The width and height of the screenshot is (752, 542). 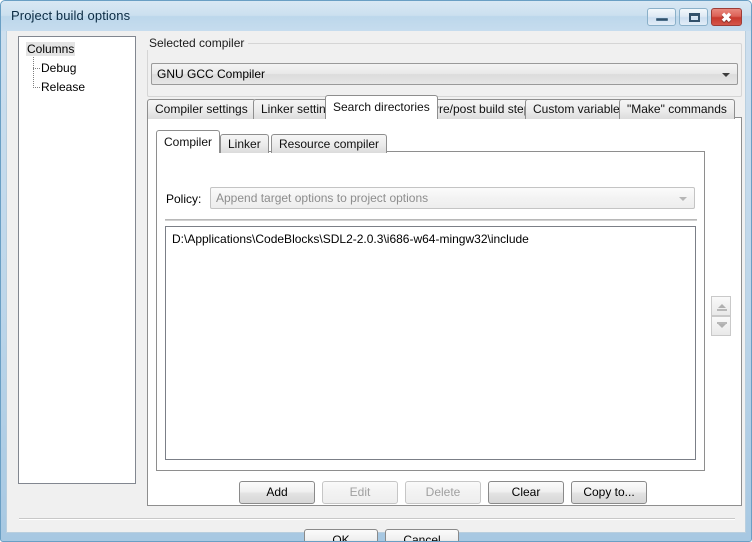 What do you see at coordinates (452, 198) in the screenshot?
I see `policy-select: Append target options to project options` at bounding box center [452, 198].